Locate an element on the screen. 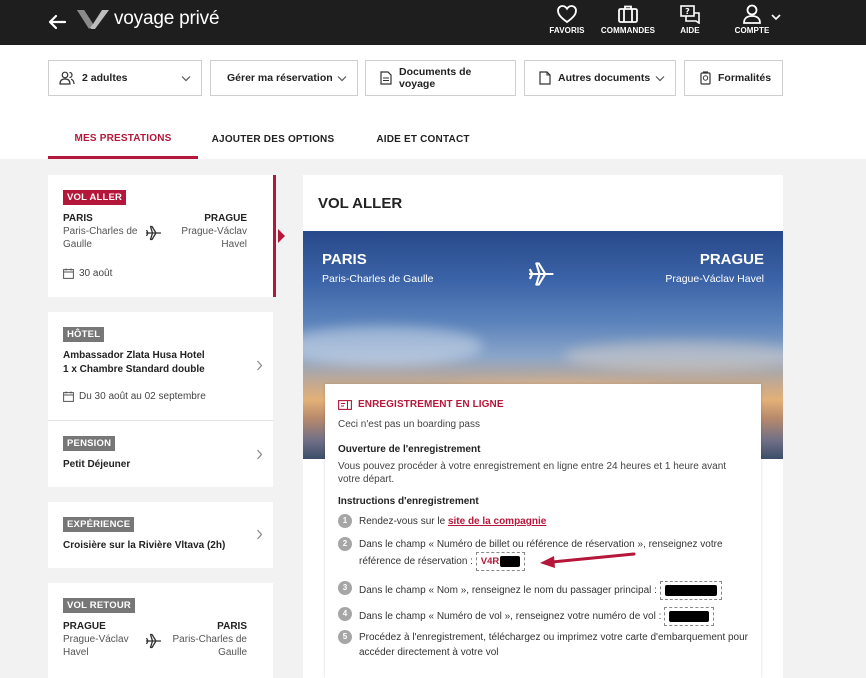  nav-aide: ? AIDE is located at coordinates (690, 19).